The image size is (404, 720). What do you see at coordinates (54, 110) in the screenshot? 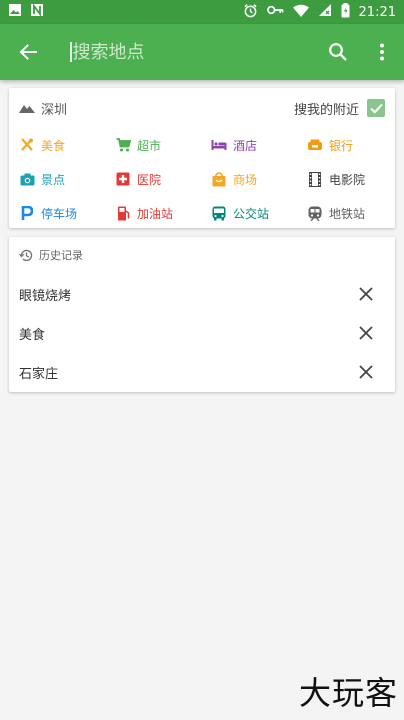
I see `city-label: 深圳` at bounding box center [54, 110].